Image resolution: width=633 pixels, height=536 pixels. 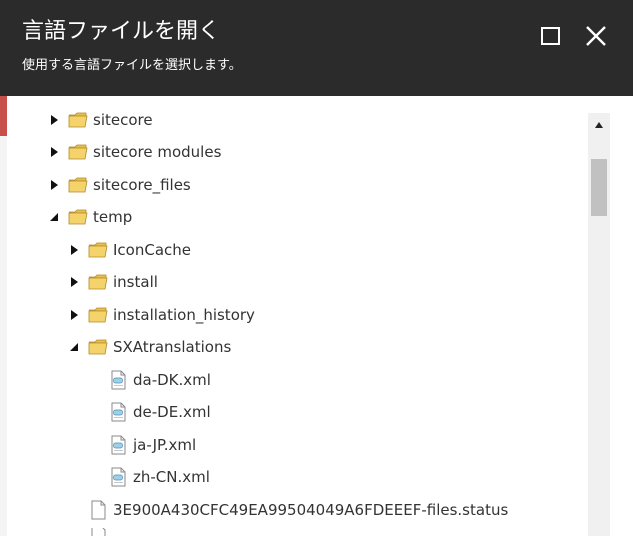 I want to click on tree-item-label: install, so click(x=135, y=282).